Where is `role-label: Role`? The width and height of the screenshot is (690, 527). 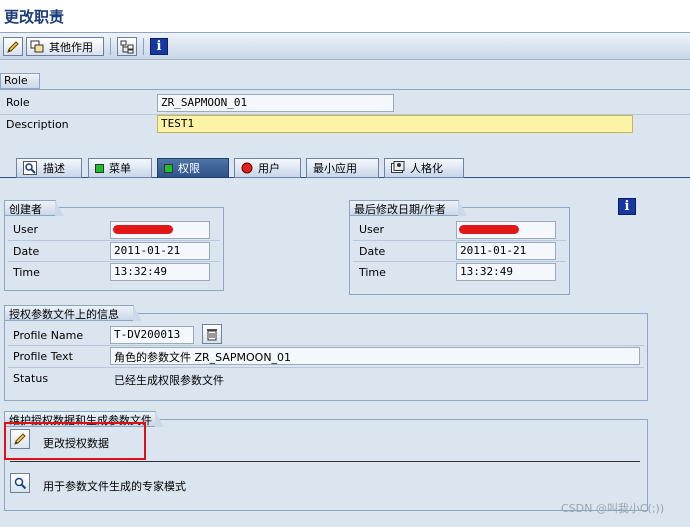
role-label: Role is located at coordinates (18, 102).